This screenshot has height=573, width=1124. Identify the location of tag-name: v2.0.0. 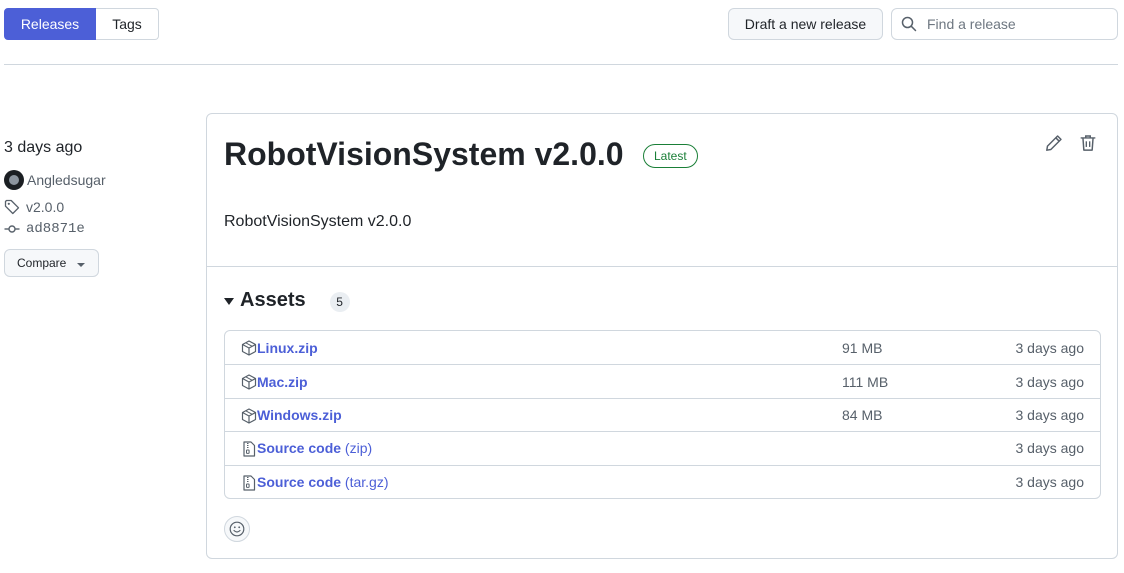
(45, 207).